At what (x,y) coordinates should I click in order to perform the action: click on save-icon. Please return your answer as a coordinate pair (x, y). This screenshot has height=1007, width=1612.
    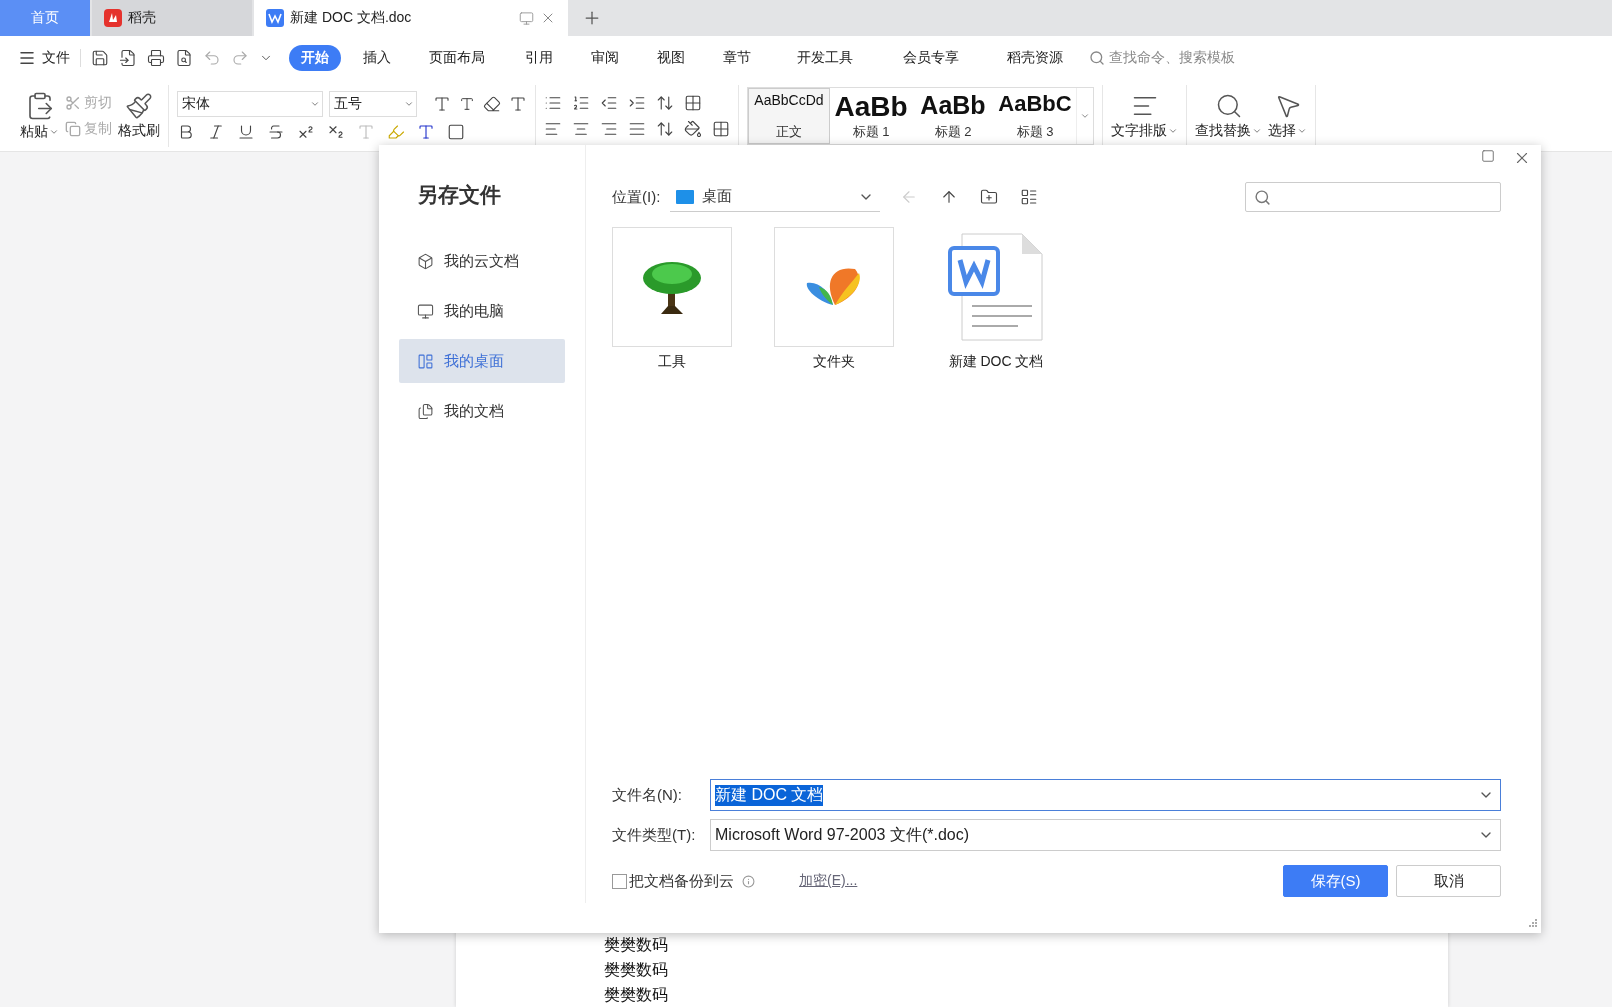
    Looking at the image, I should click on (100, 58).